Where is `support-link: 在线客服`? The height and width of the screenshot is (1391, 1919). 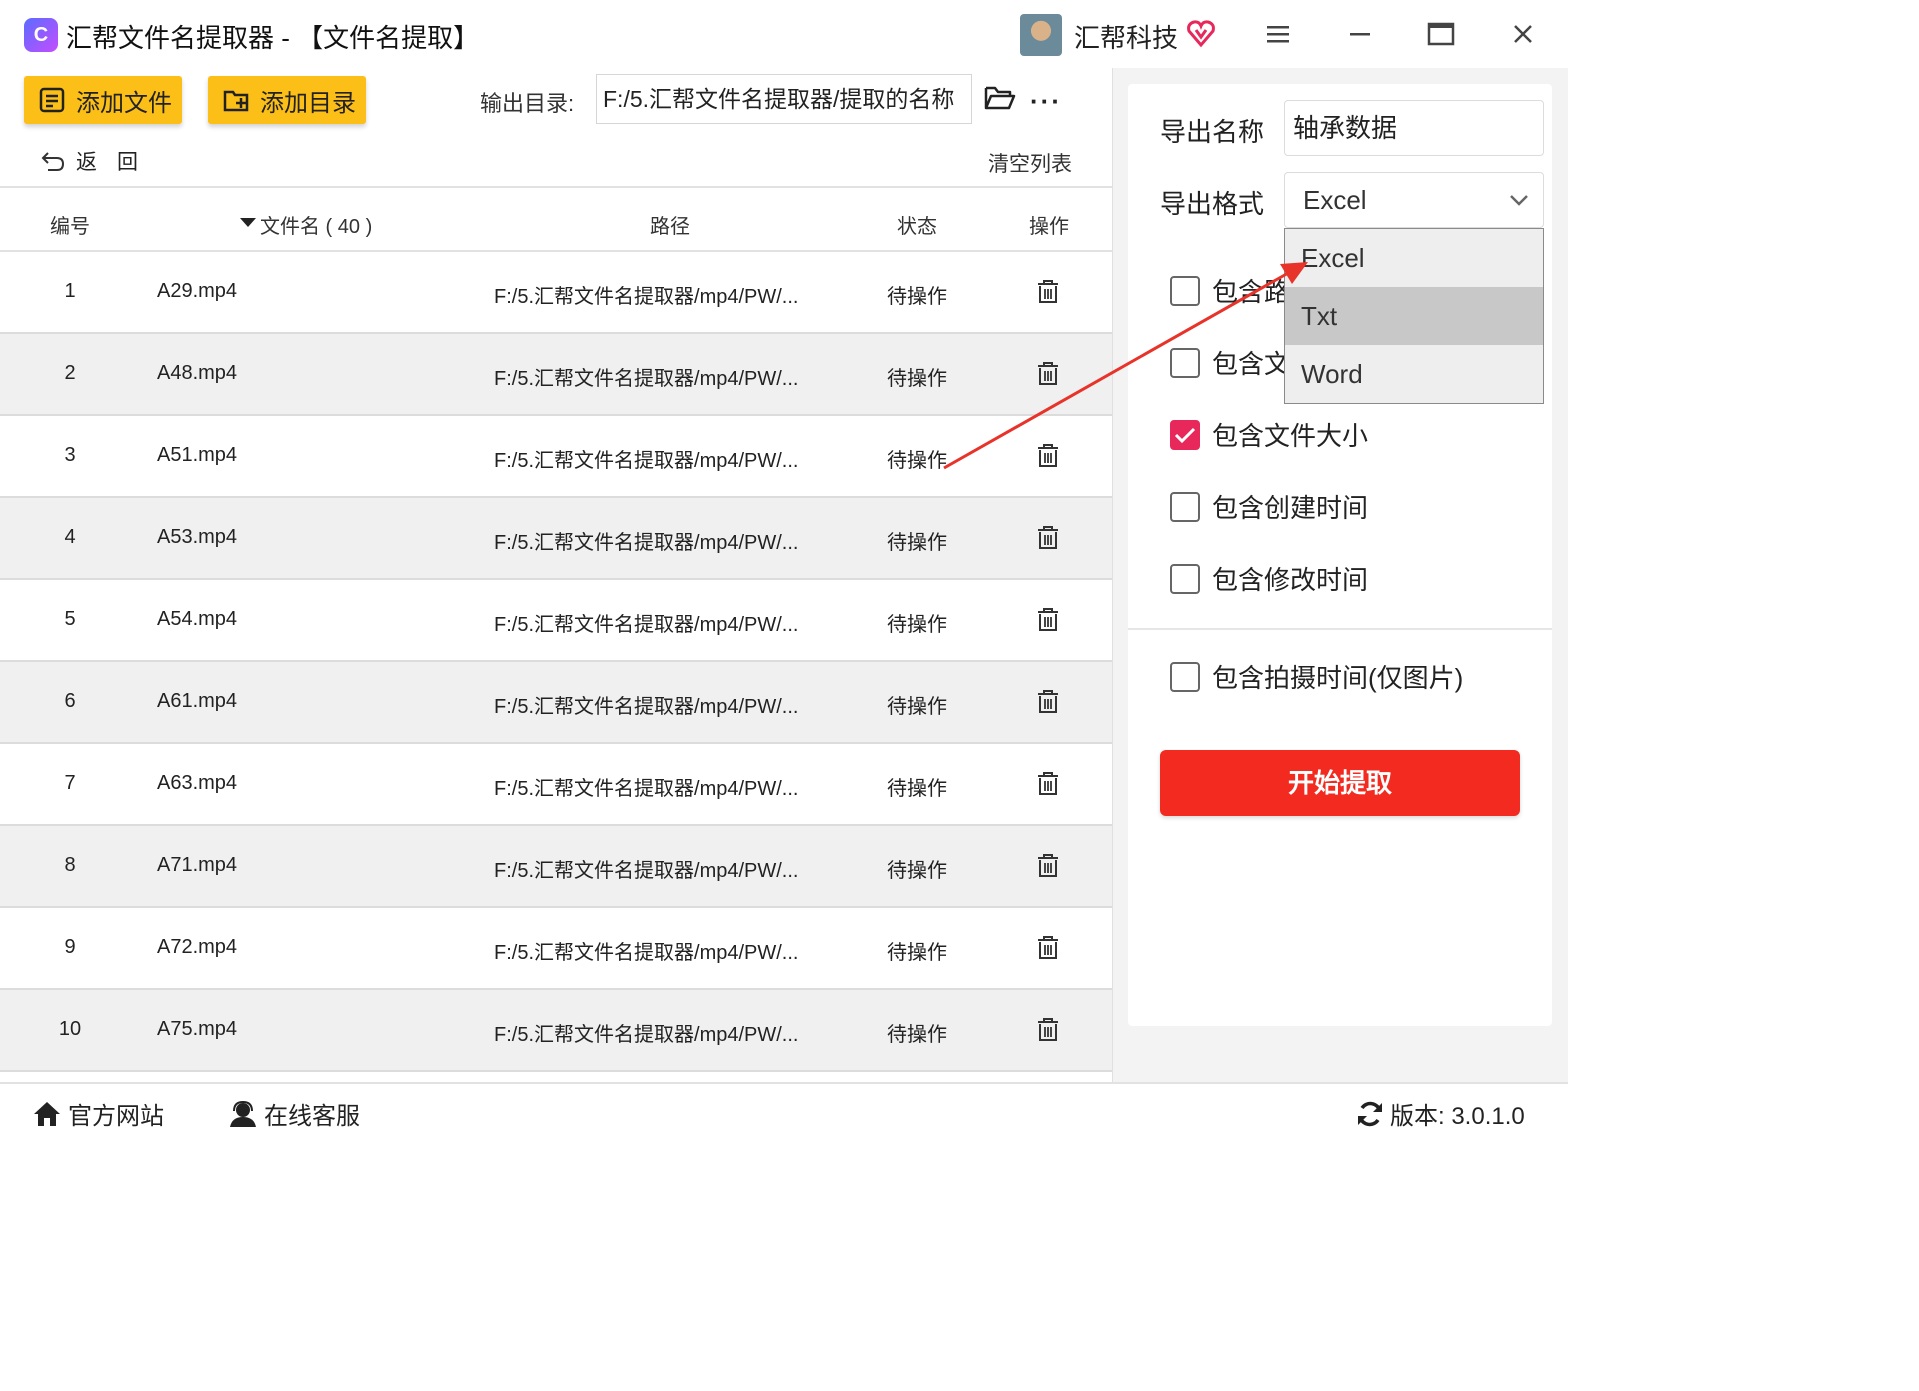 support-link: 在线客服 is located at coordinates (294, 1113).